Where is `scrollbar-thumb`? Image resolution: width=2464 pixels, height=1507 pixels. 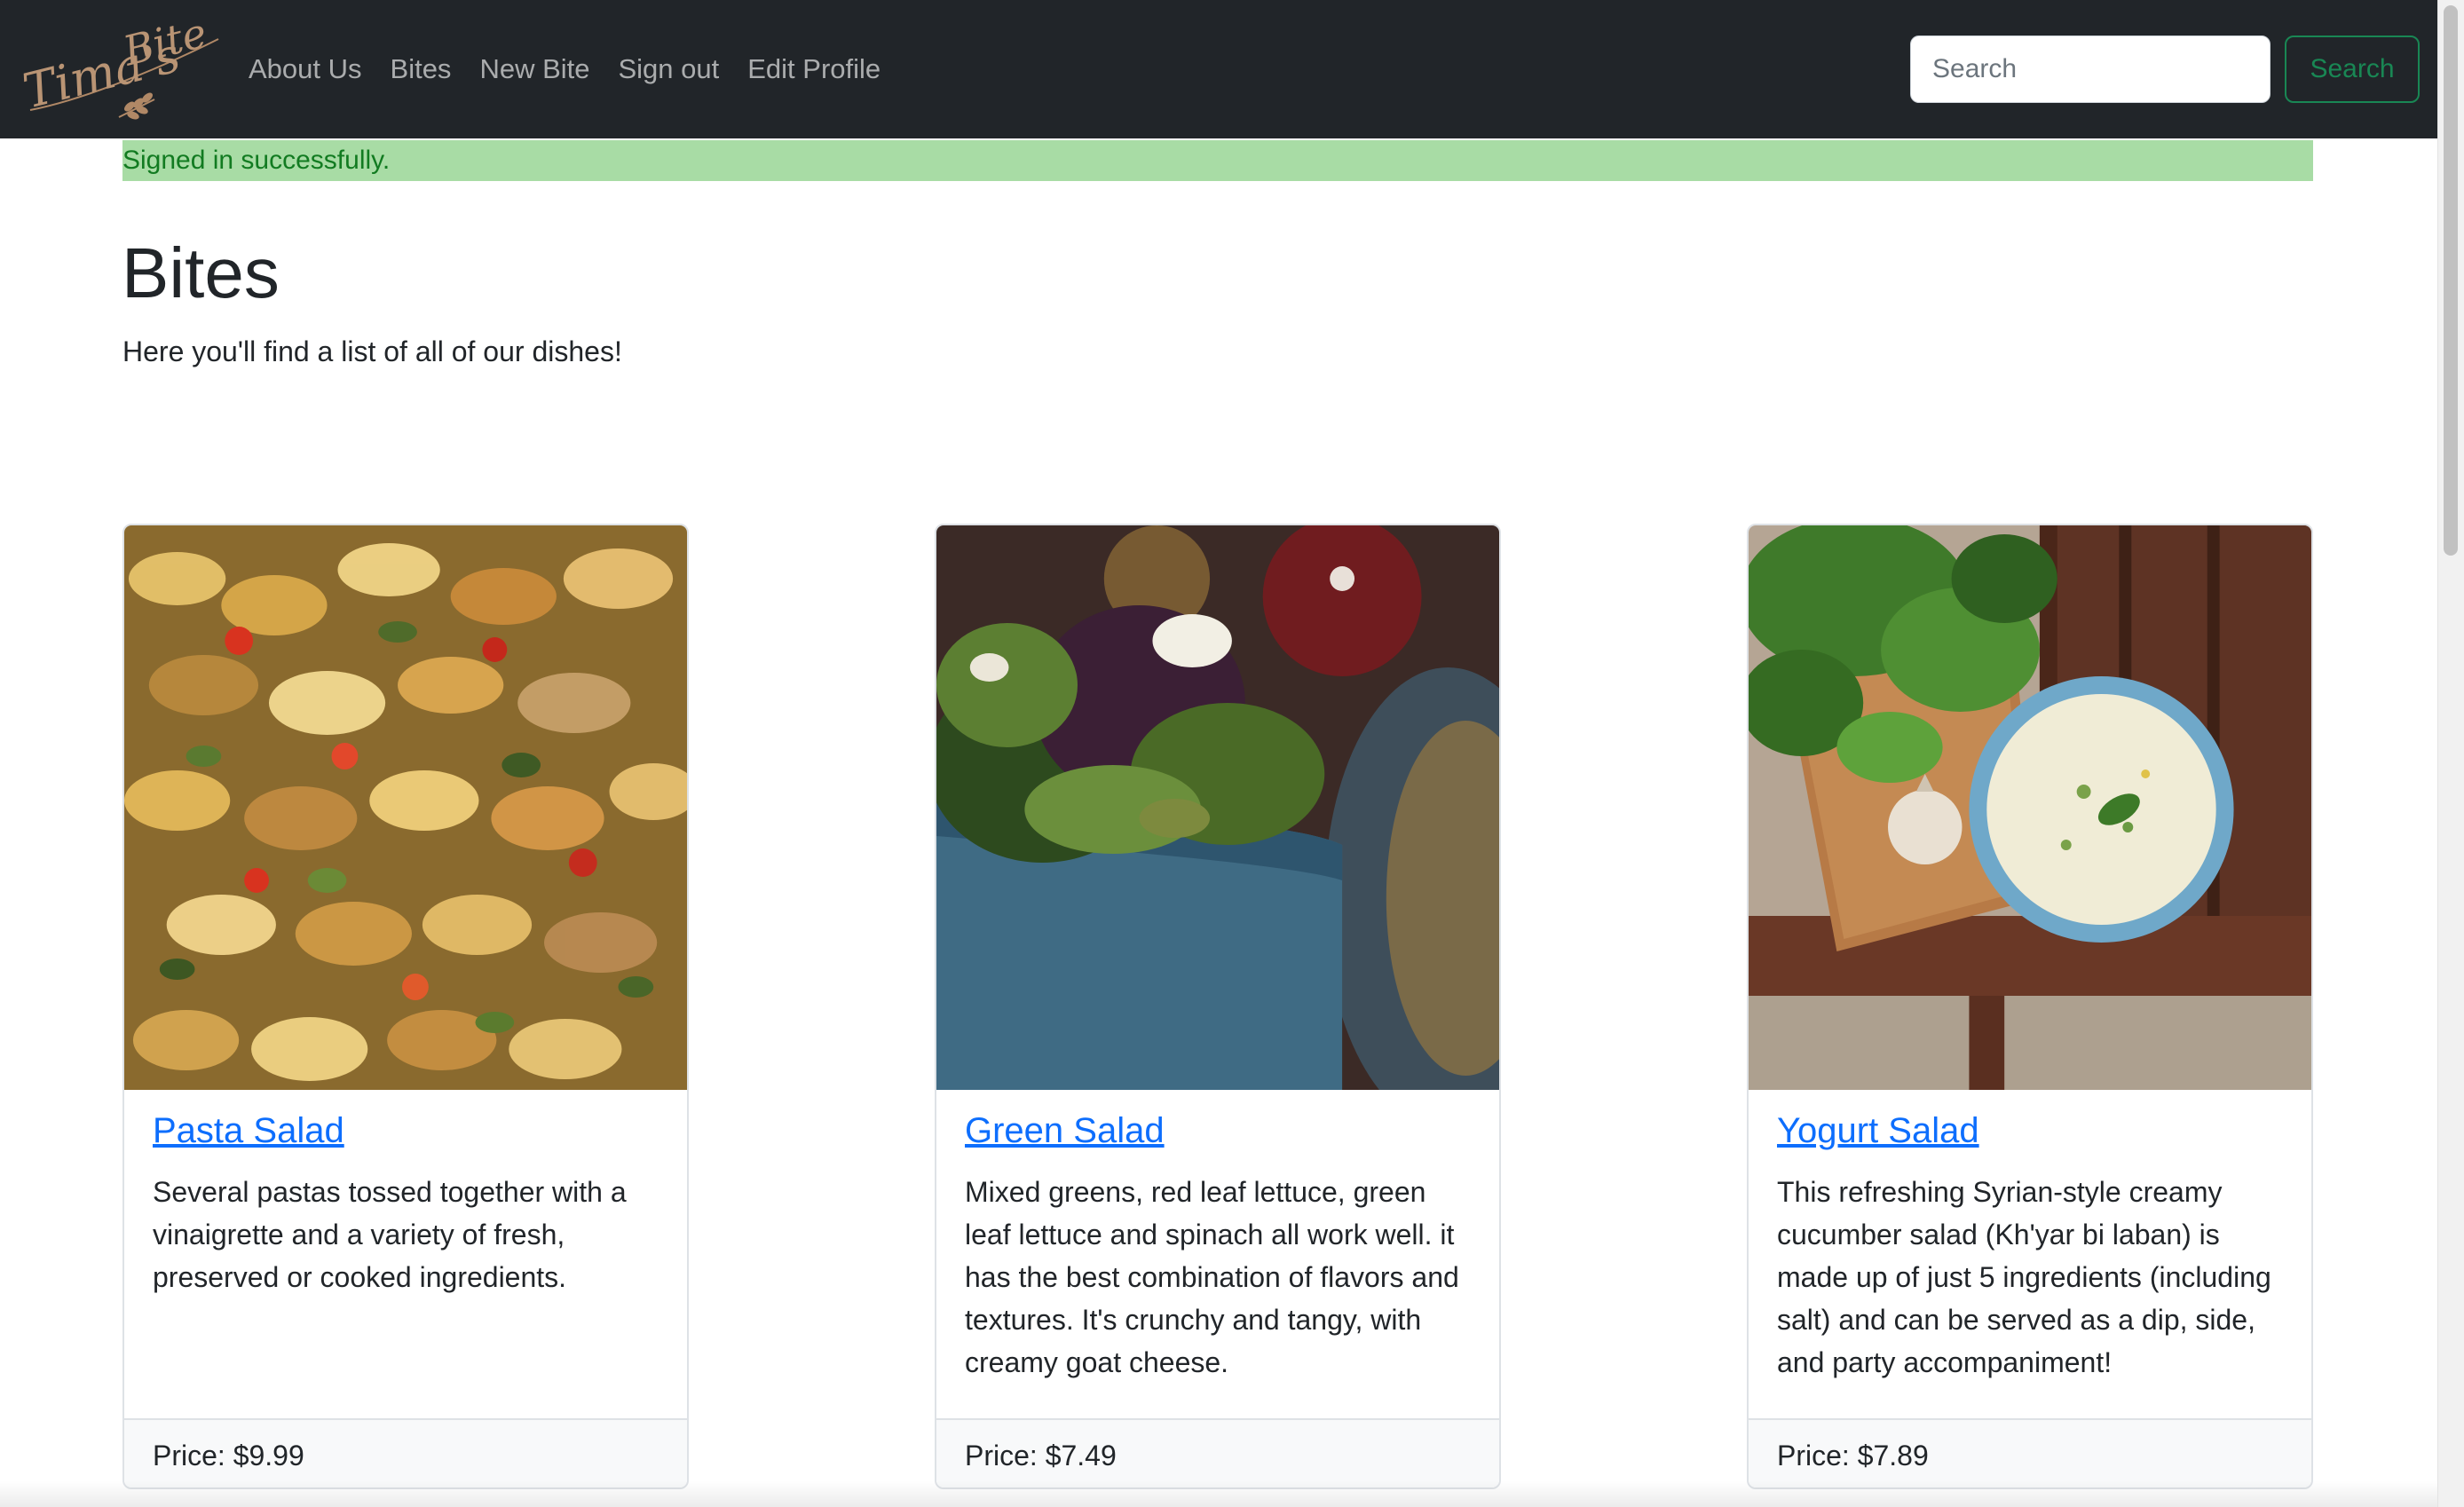 scrollbar-thumb is located at coordinates (2451, 280).